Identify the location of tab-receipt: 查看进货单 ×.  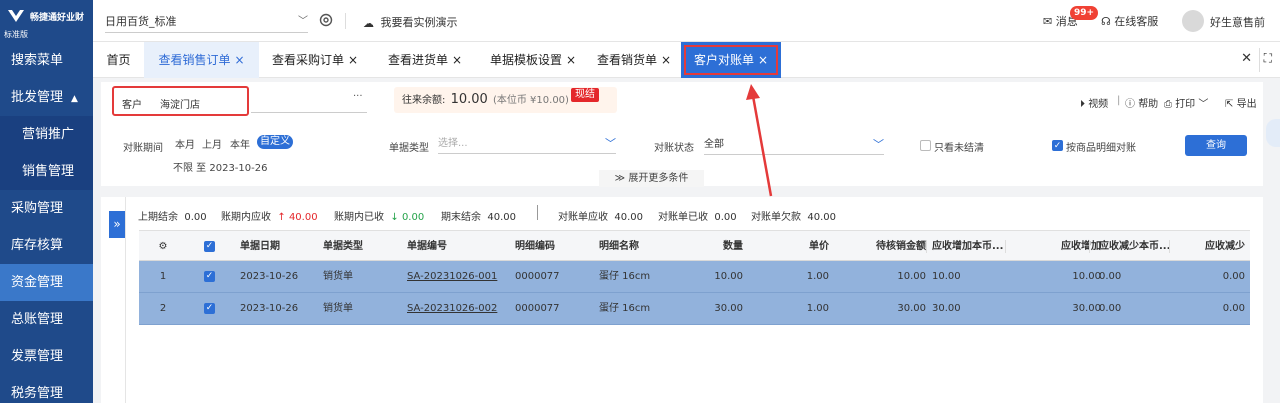
(425, 60).